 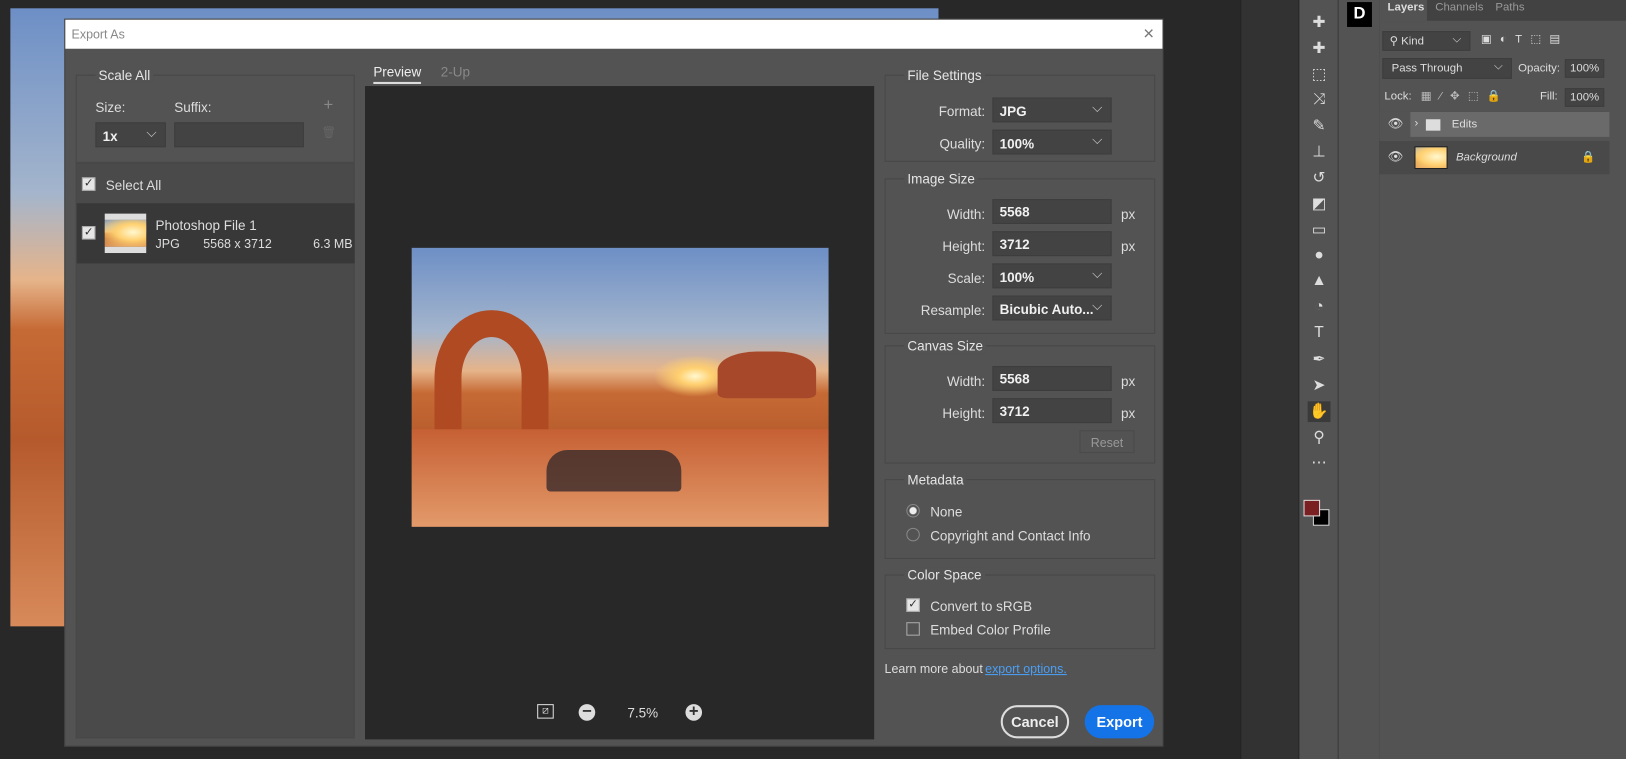 What do you see at coordinates (990, 630) in the screenshot?
I see `checkbox-label: Embed Color Profile` at bounding box center [990, 630].